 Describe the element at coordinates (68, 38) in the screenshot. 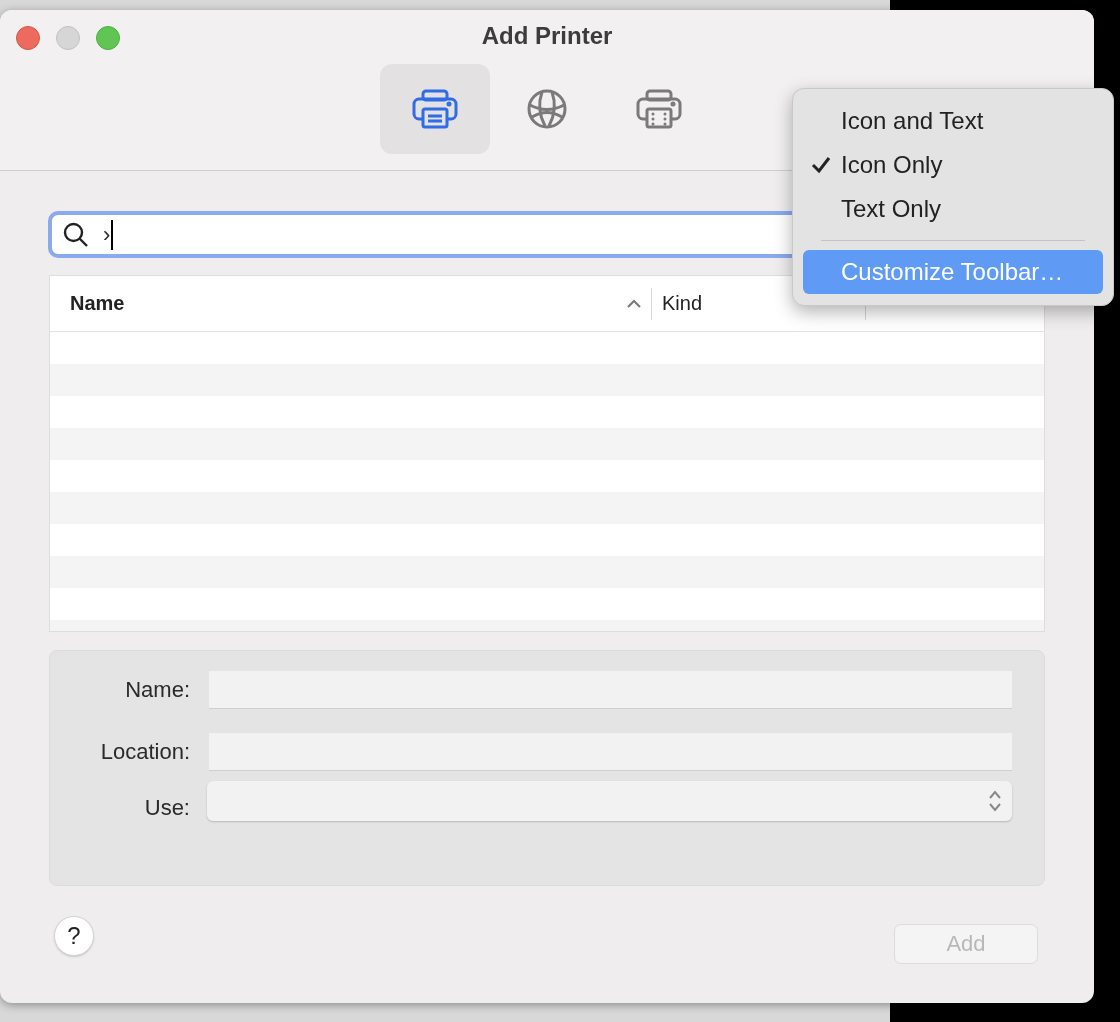

I see `minimize-button` at that location.